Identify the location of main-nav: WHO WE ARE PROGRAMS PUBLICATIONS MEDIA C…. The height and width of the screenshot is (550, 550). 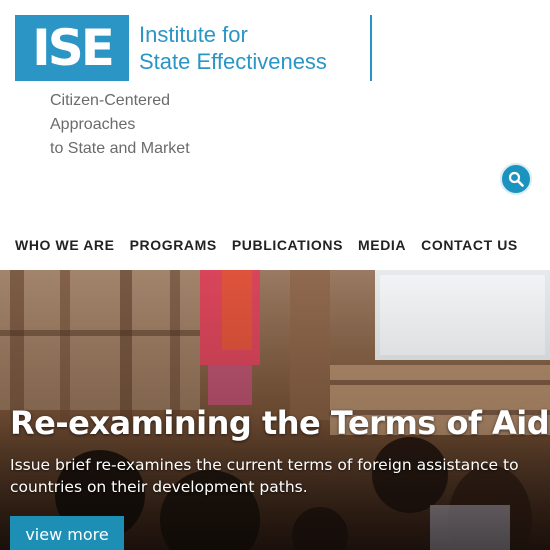
(274, 245).